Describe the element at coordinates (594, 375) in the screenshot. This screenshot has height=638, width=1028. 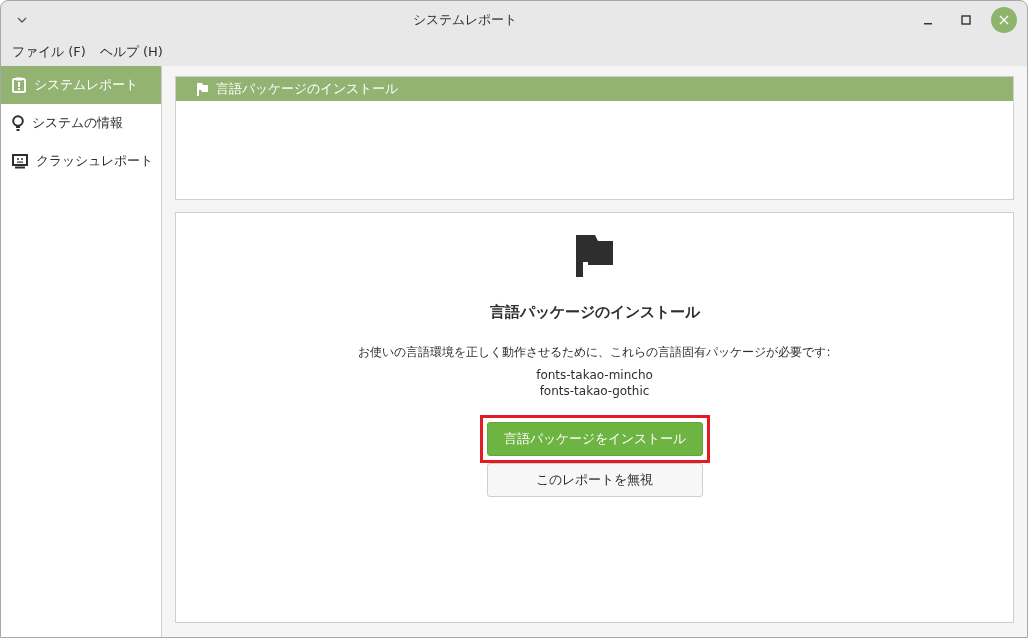
I see `package-name: fonts-takao-mincho` at that location.